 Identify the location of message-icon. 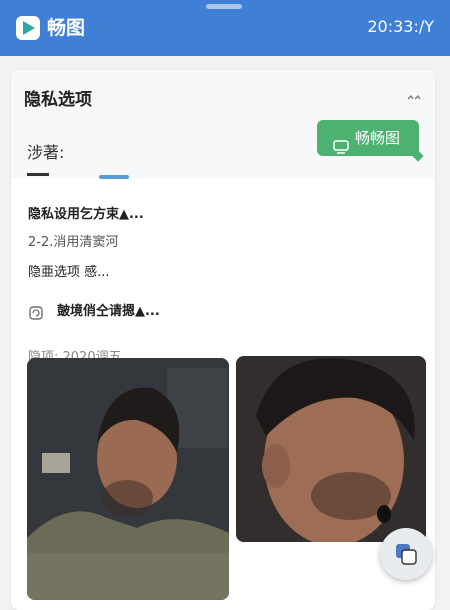
(341, 149).